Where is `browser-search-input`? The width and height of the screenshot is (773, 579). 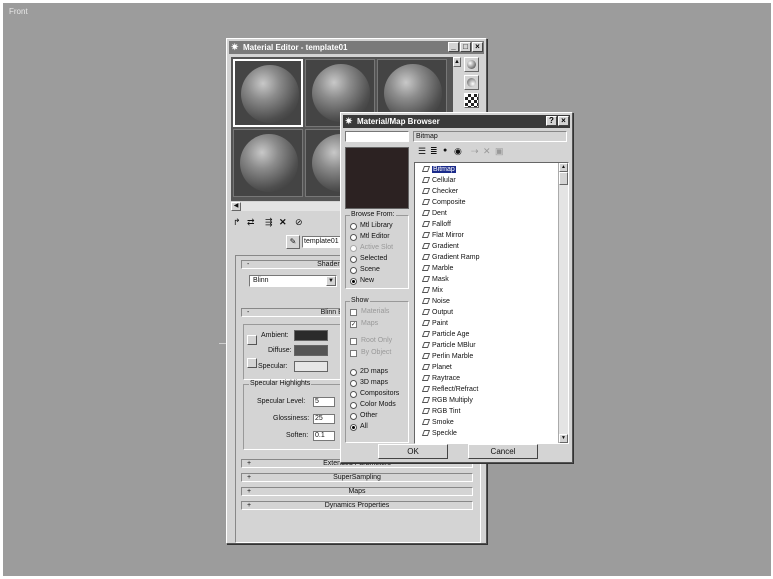
browser-search-input is located at coordinates (377, 136).